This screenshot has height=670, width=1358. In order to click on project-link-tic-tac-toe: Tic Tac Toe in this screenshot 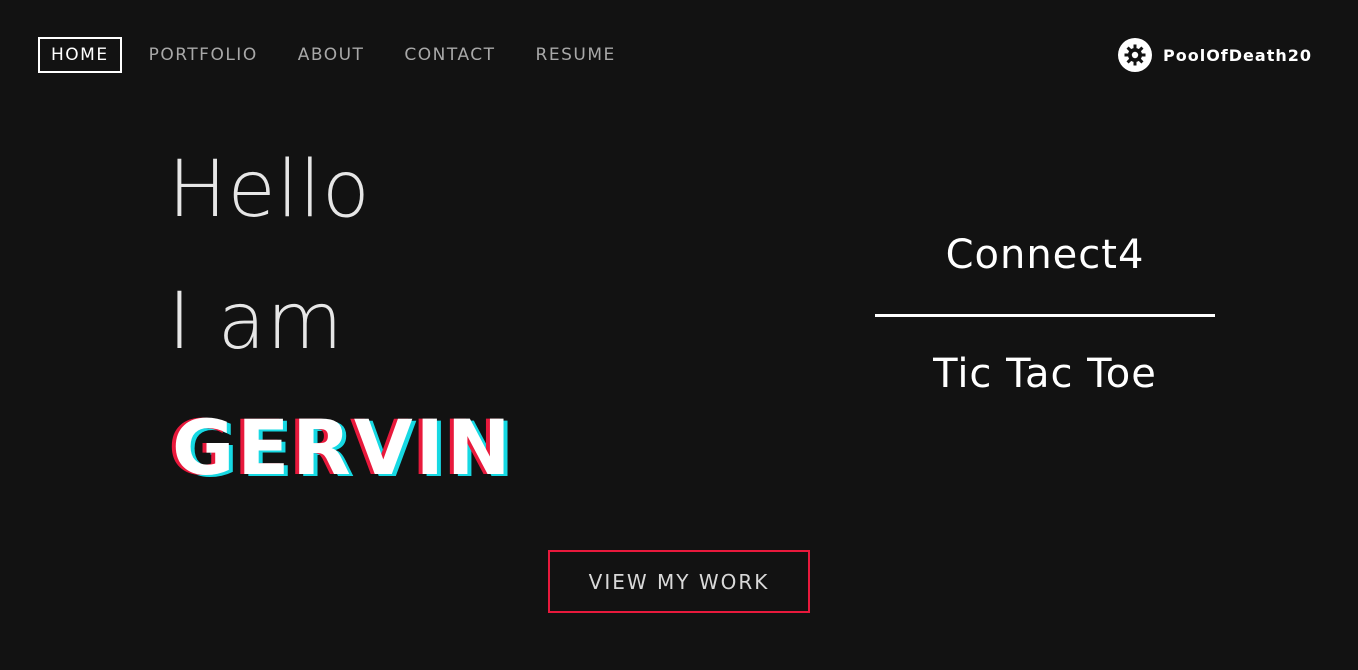, I will do `click(1045, 374)`.